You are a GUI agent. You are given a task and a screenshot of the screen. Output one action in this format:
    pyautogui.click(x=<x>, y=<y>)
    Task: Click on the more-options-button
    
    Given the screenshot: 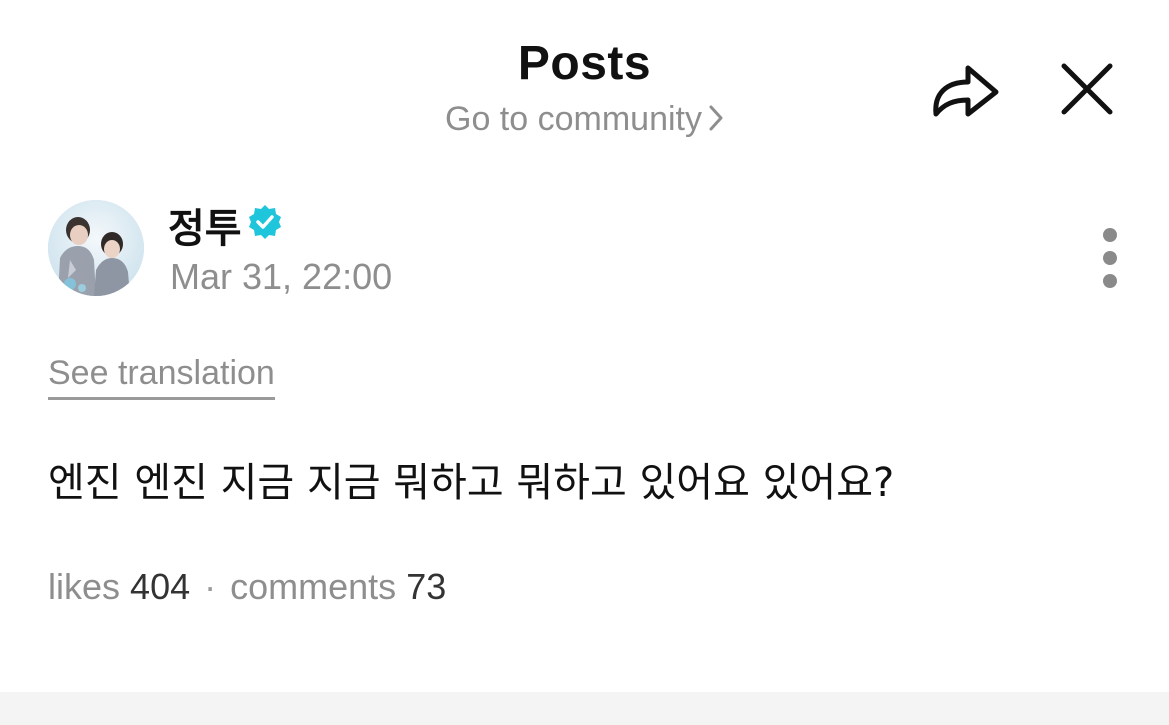 What is the action you would take?
    pyautogui.click(x=1110, y=258)
    